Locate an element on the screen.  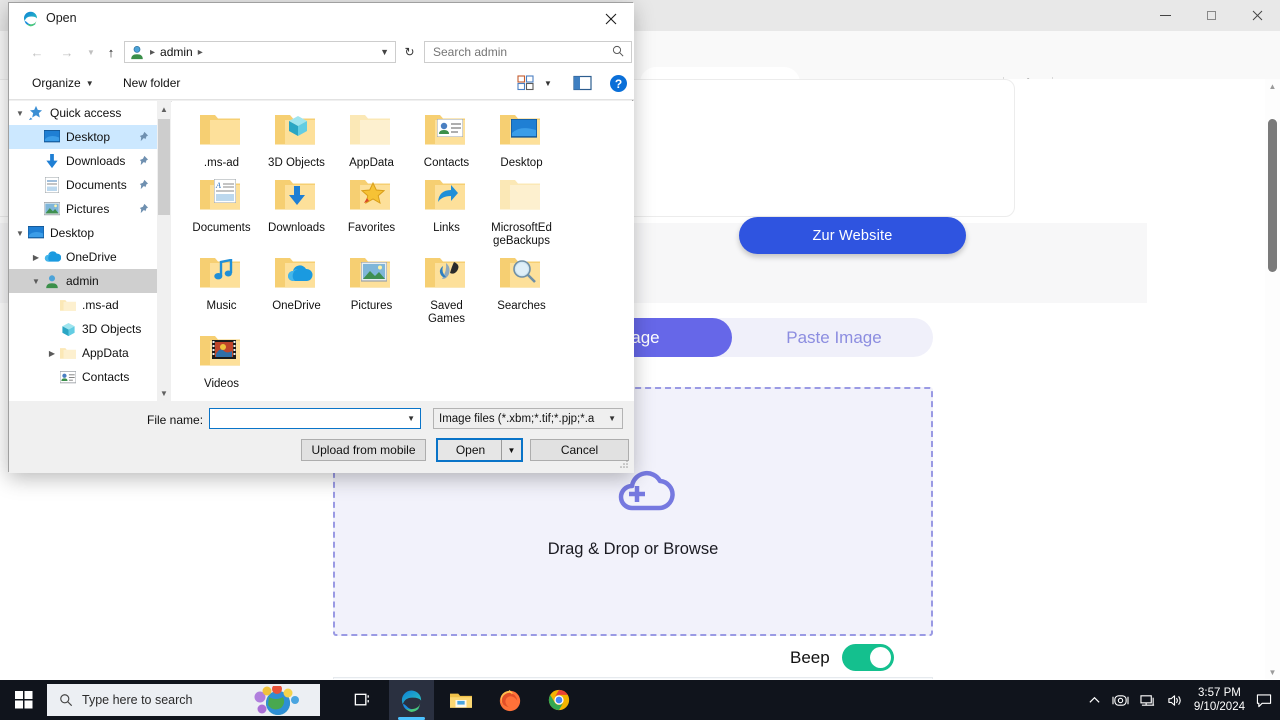
file-item: Contacts is located at coordinates (446, 140).